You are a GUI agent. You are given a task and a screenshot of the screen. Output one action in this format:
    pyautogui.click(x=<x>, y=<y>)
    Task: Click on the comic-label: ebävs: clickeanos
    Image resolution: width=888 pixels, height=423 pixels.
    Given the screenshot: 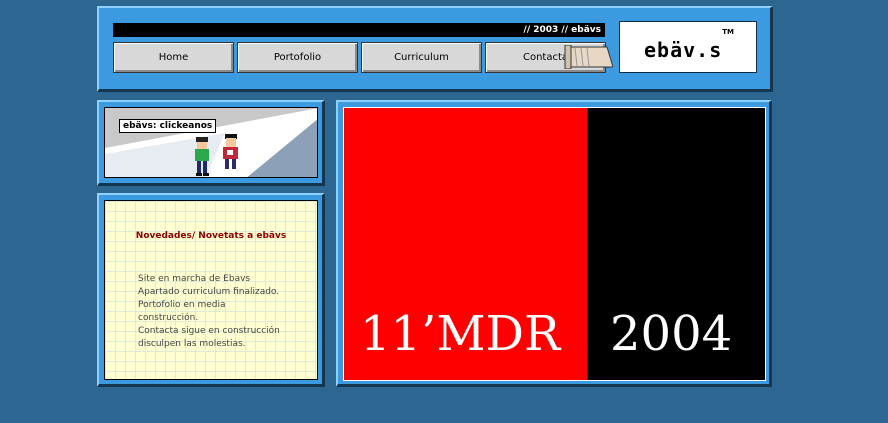 What is the action you would take?
    pyautogui.click(x=168, y=126)
    